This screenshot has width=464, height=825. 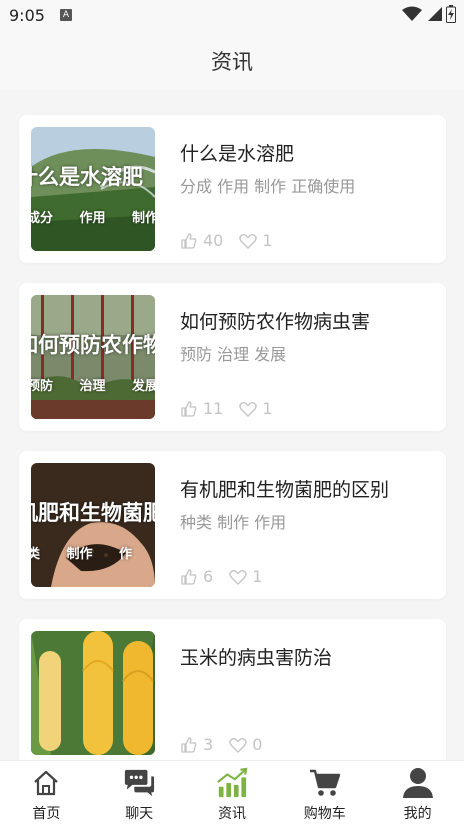 I want to click on top-bar: 资讯, so click(x=232, y=61).